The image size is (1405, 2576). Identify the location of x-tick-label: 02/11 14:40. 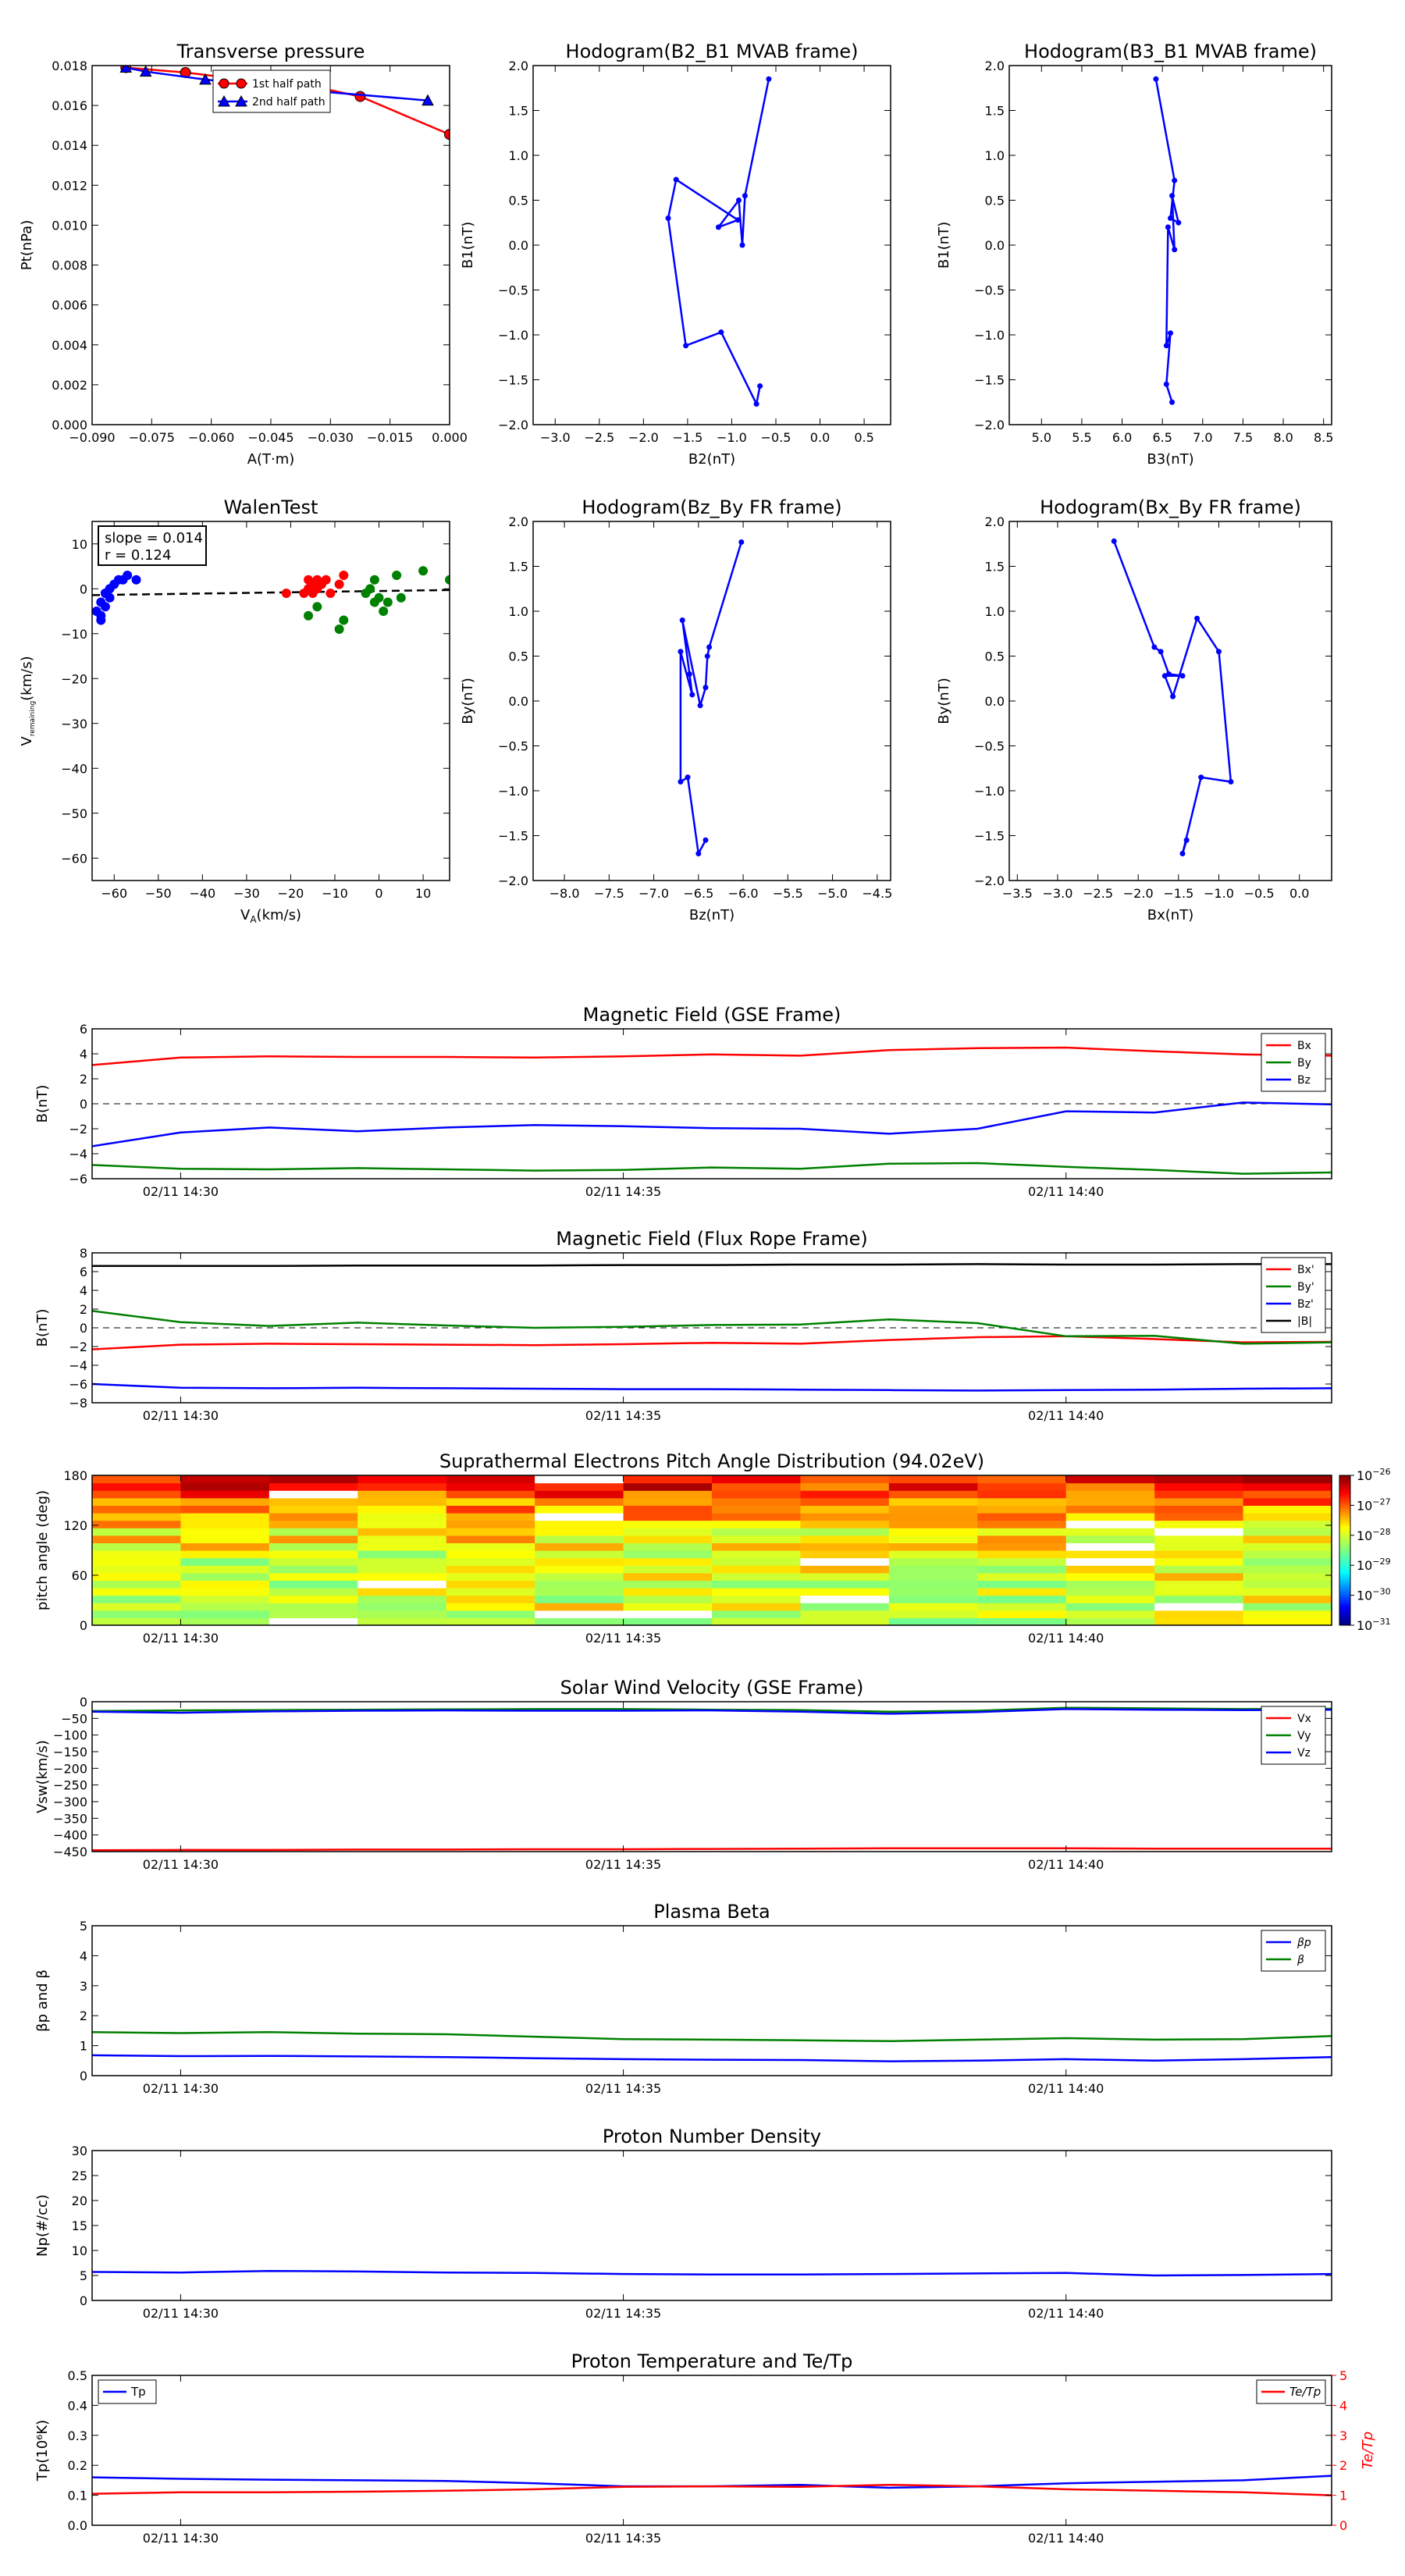
(1066, 2088).